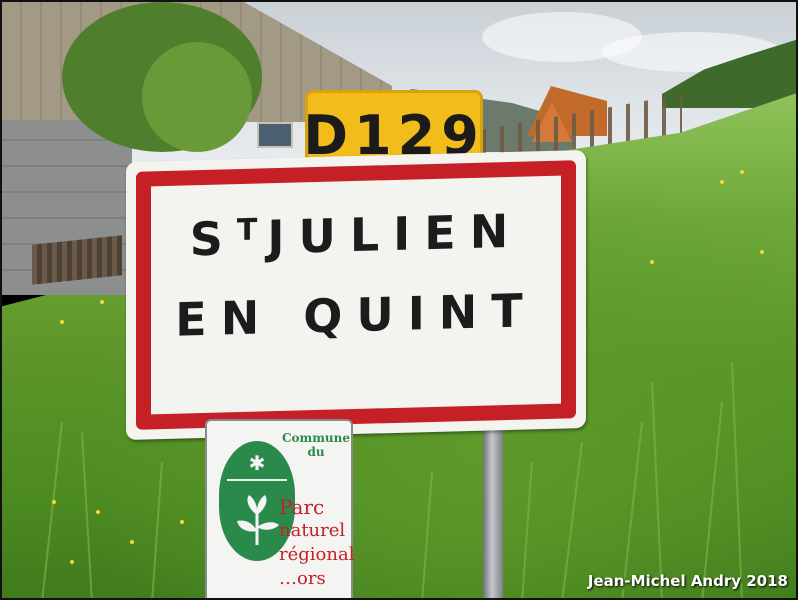  I want to click on logo-divider, so click(257, 480).